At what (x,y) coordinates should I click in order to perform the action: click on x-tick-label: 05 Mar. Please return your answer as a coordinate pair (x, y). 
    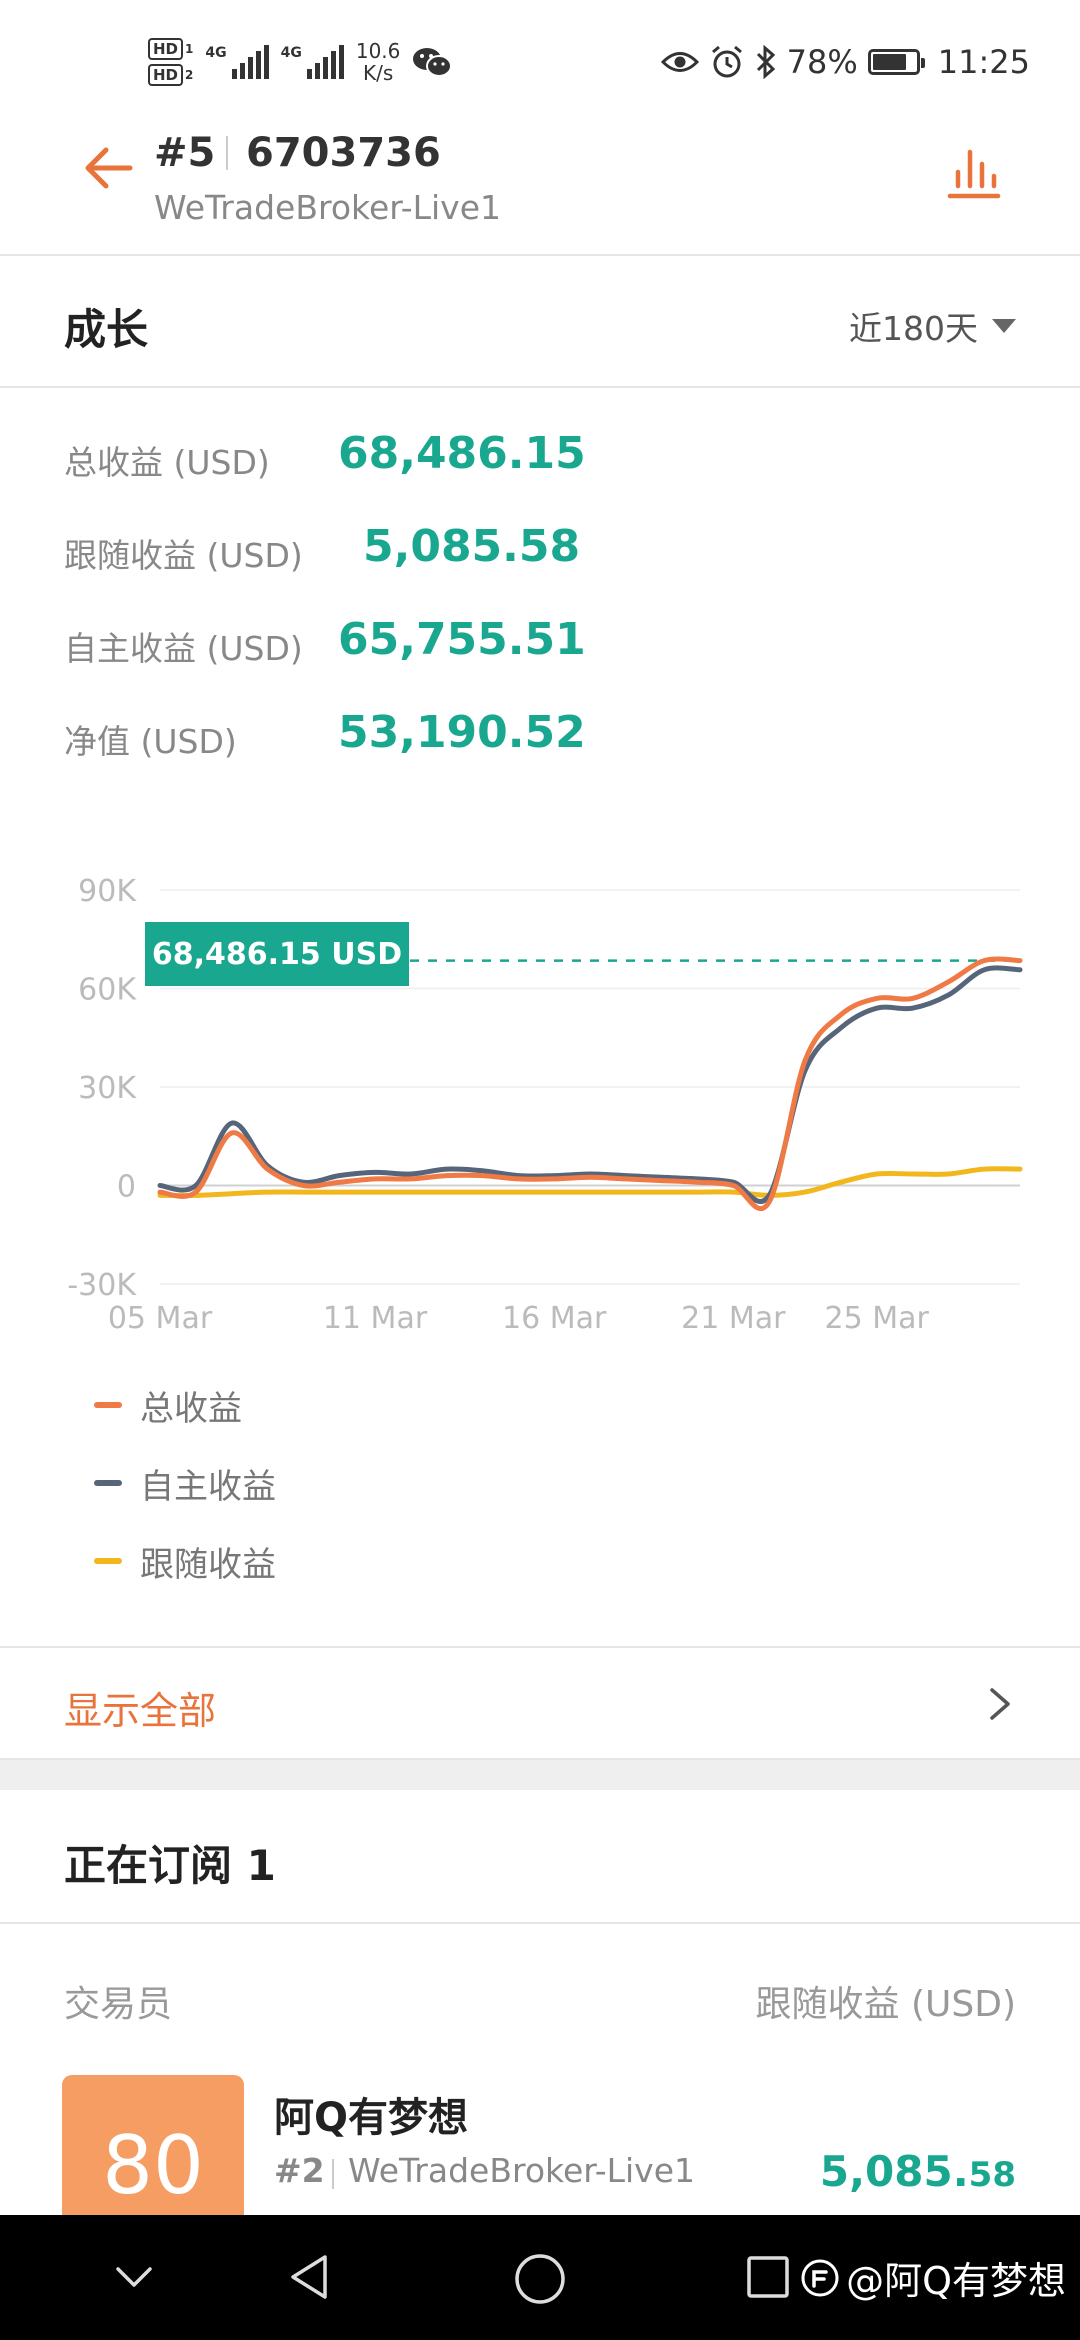
    Looking at the image, I should click on (160, 1318).